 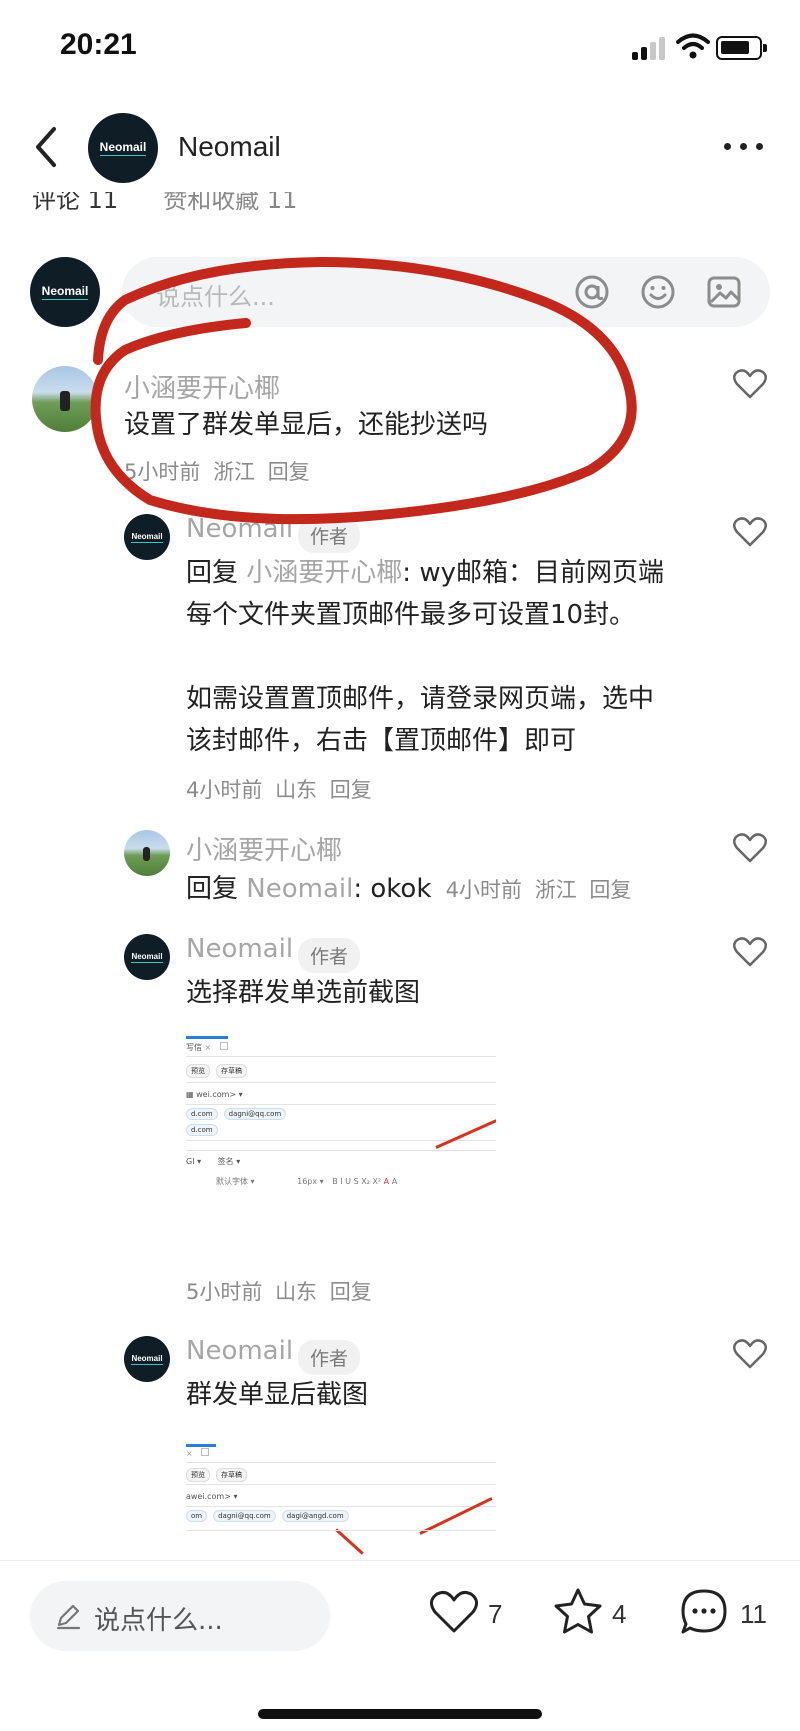 I want to click on reply-meta: 5小时前 山东 回复, so click(x=279, y=1292).